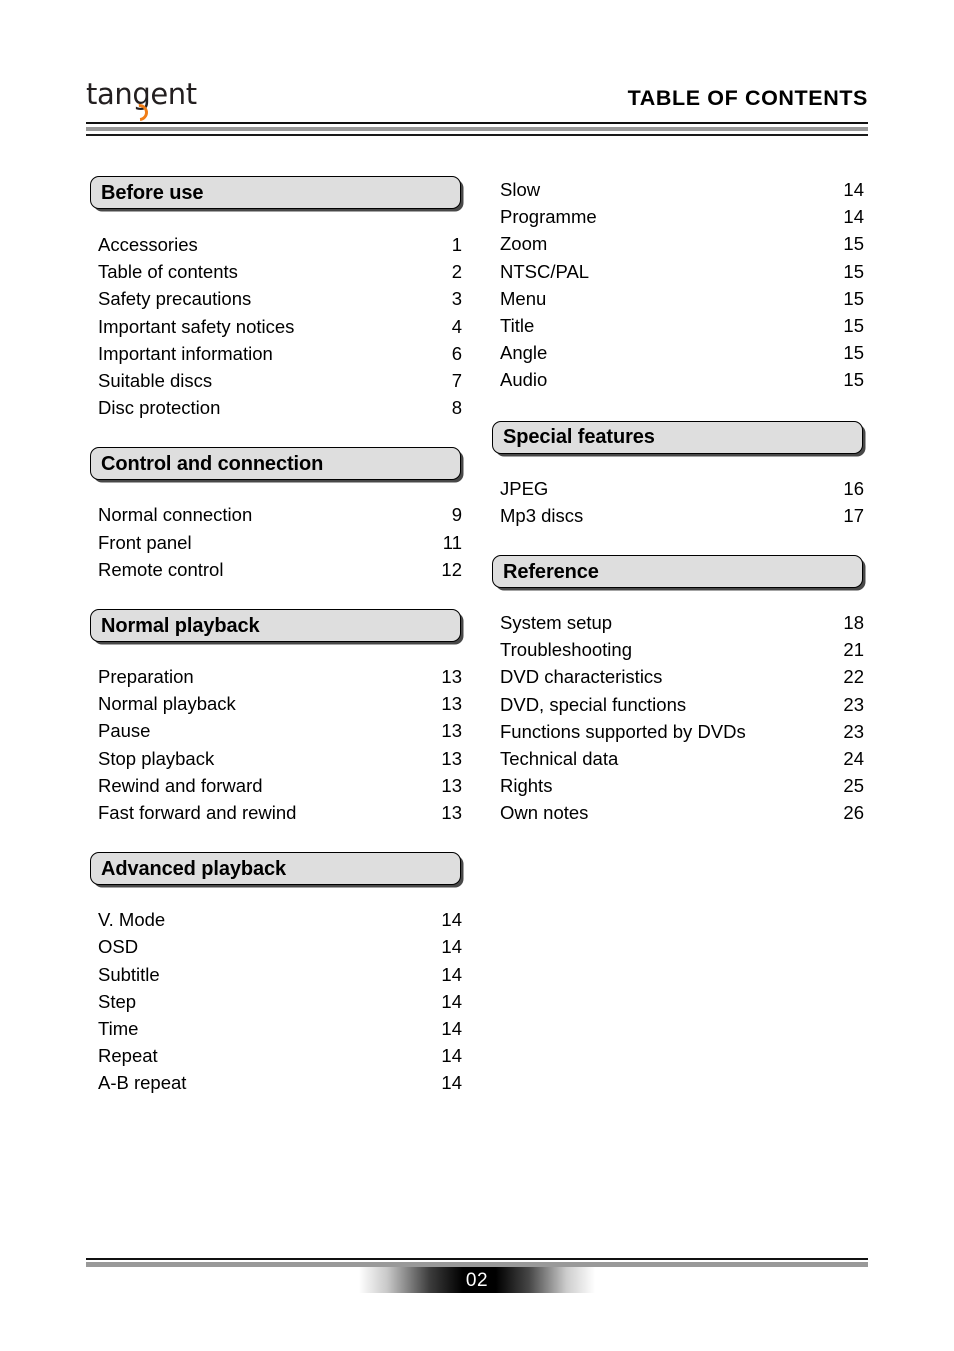 This screenshot has width=954, height=1351. Describe the element at coordinates (681, 352) in the screenshot. I see `toc-entry: Angle 15` at that location.